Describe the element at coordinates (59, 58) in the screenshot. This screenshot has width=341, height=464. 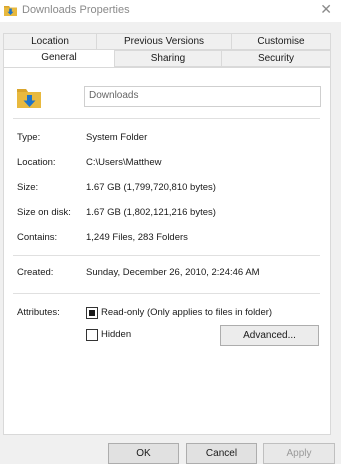
I see `tab-general: General` at that location.